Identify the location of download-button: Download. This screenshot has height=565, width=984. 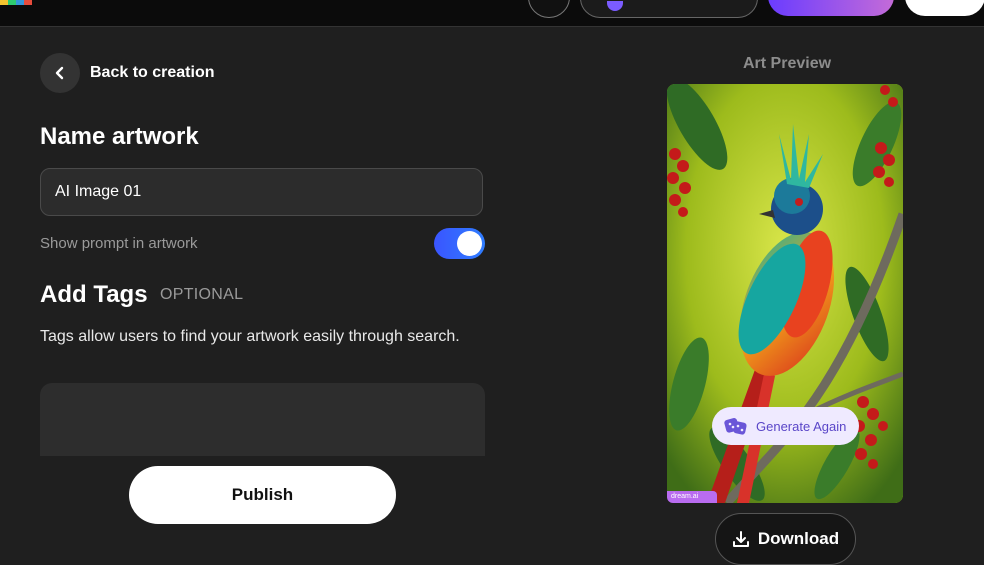
(785, 539).